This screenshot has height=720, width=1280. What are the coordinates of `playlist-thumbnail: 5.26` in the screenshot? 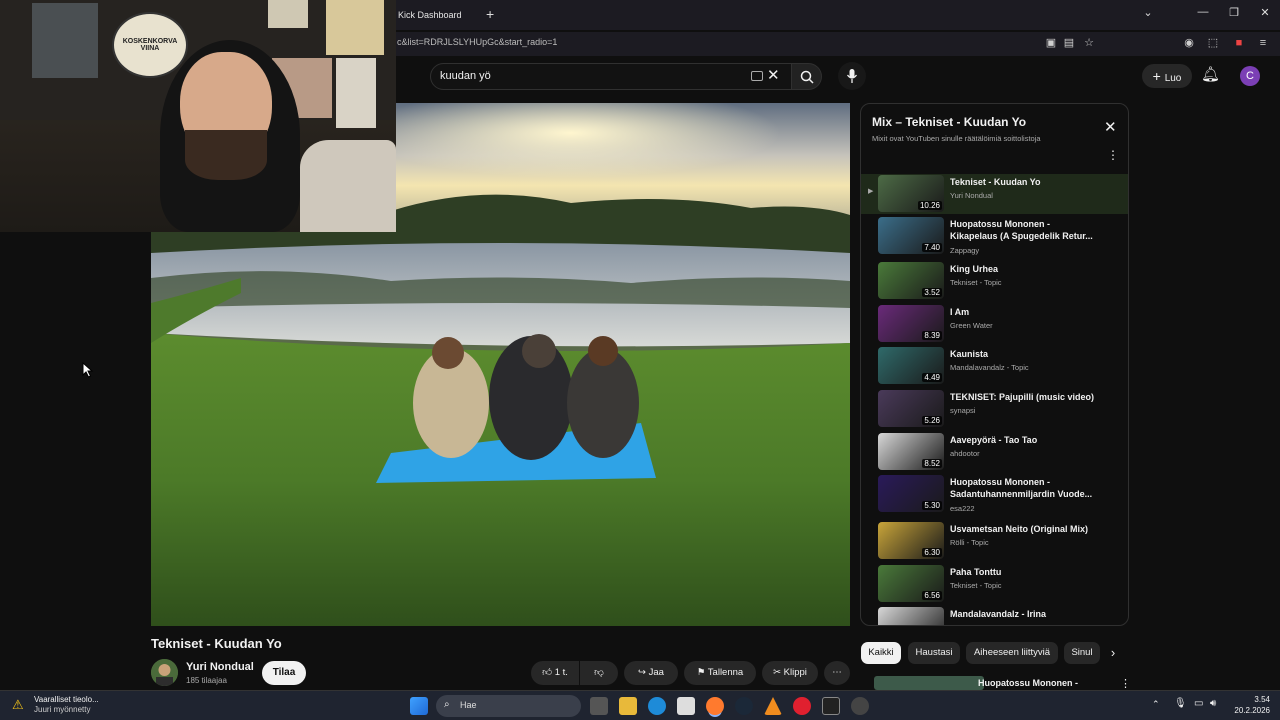 It's located at (911, 408).